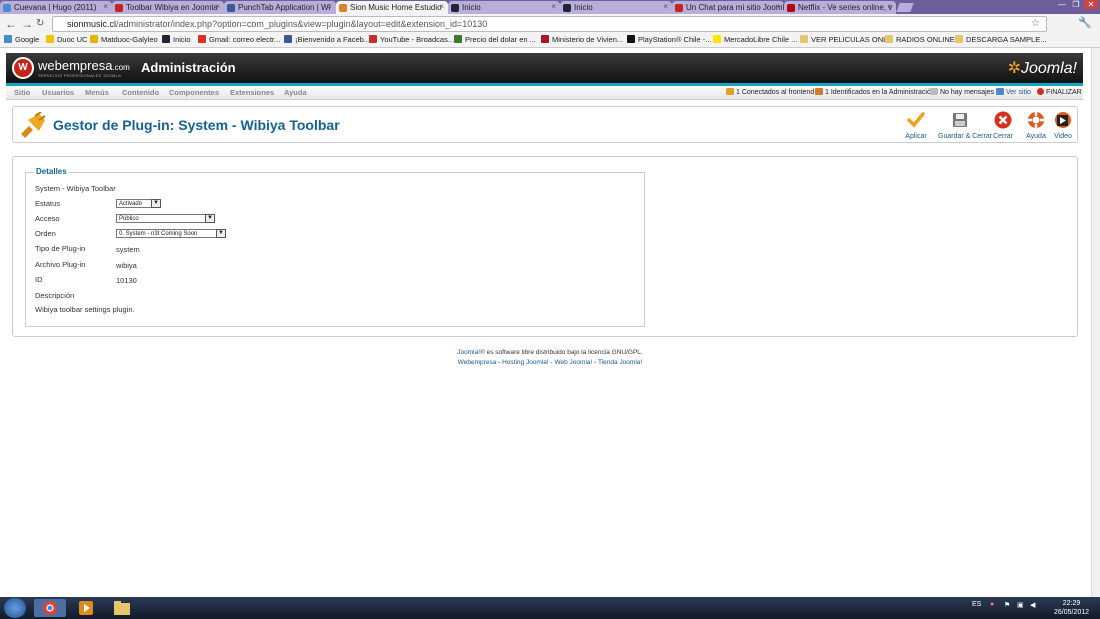 This screenshot has height=619, width=1100. What do you see at coordinates (916, 125) in the screenshot?
I see `apply-button: Aplicar` at bounding box center [916, 125].